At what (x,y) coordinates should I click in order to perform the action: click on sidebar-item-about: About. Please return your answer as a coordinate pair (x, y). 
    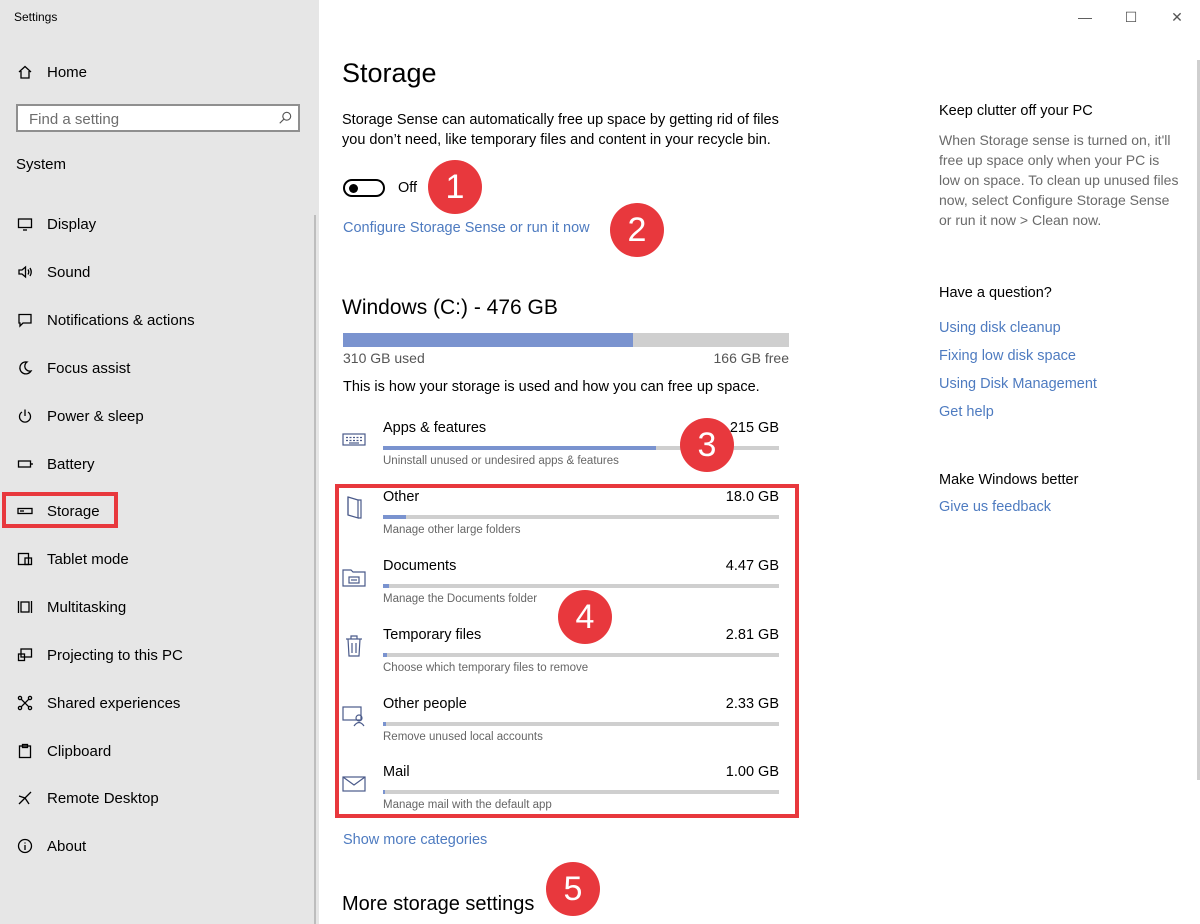
    Looking at the image, I should click on (159, 846).